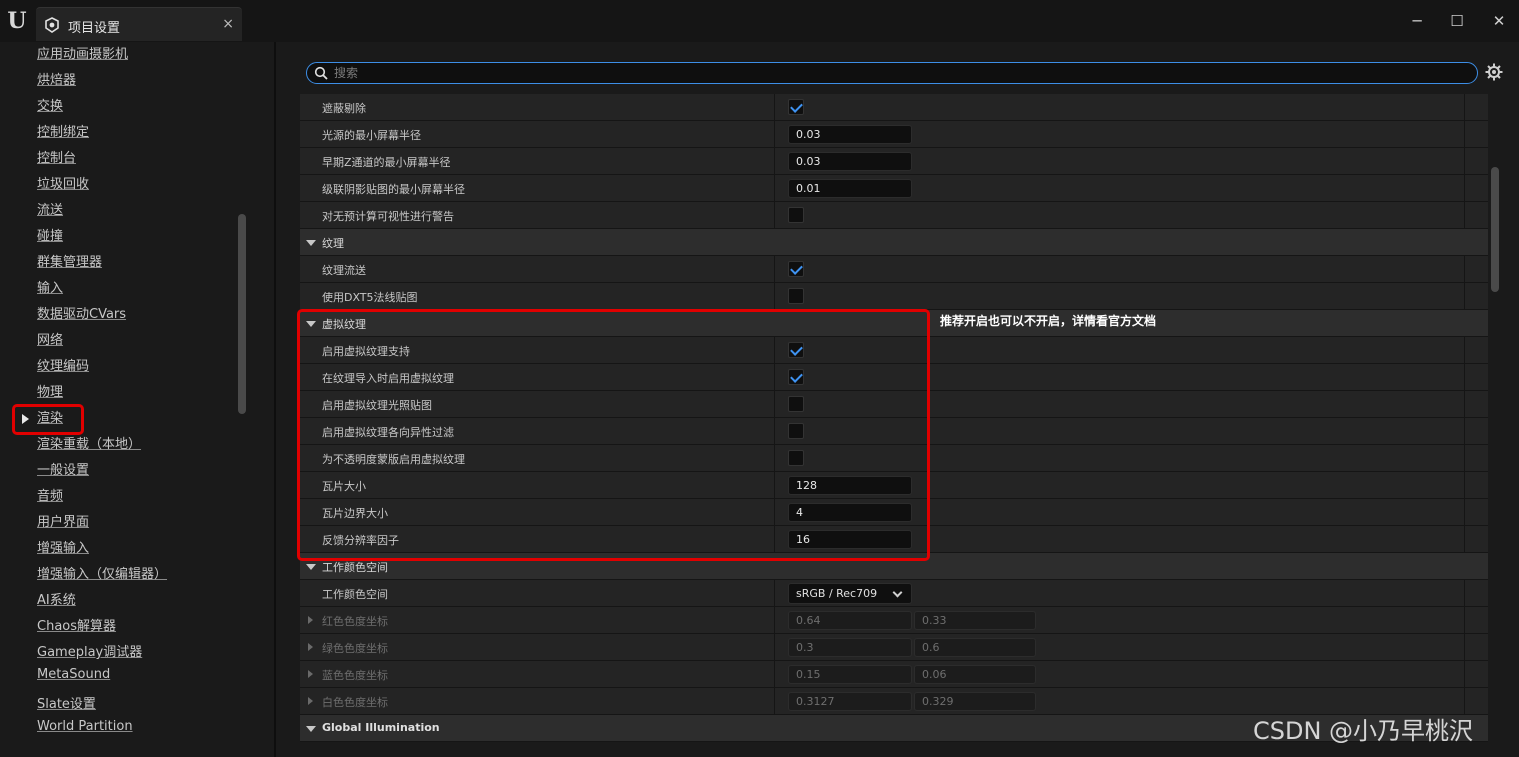  Describe the element at coordinates (850, 674) in the screenshot. I see `chroma-x-field: 0.15` at that location.